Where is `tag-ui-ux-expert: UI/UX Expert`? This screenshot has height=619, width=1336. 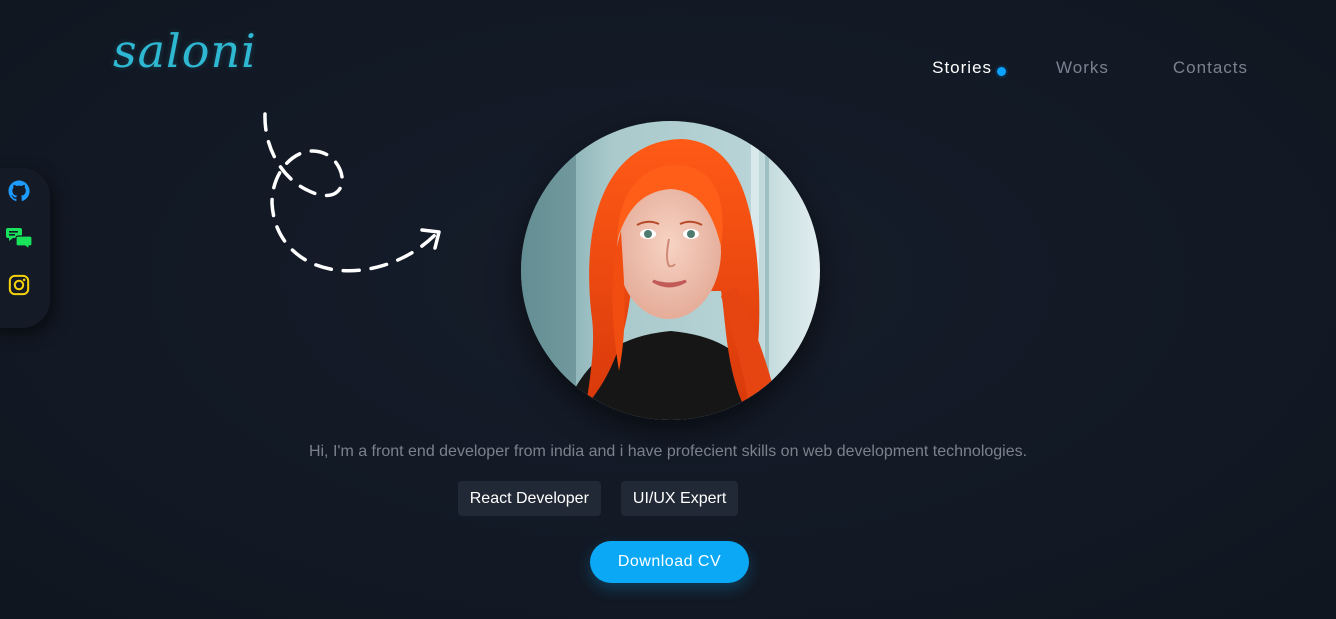
tag-ui-ux-expert: UI/UX Expert is located at coordinates (679, 498).